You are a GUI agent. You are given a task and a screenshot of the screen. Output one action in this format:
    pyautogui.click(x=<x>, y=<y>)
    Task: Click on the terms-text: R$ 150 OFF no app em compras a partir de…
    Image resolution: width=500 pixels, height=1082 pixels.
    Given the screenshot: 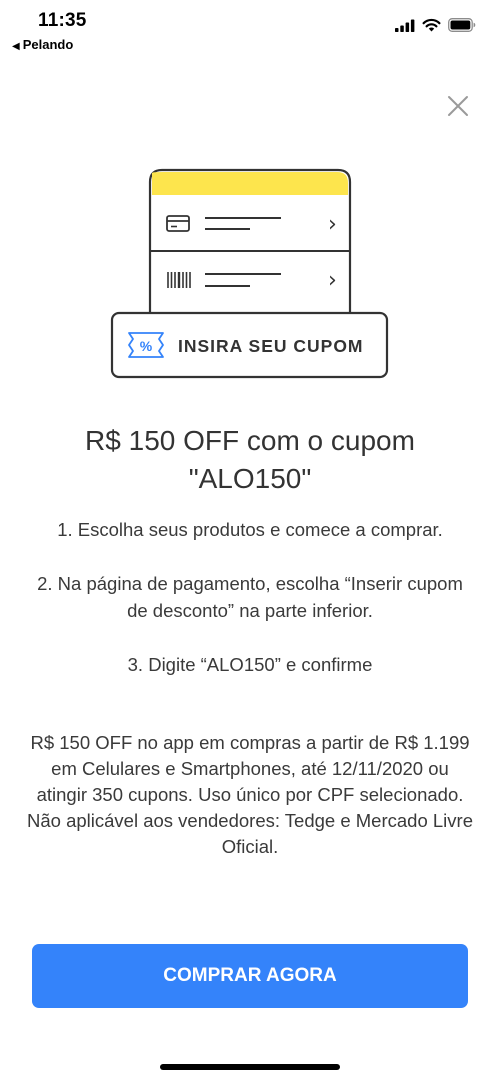 What is the action you would take?
    pyautogui.click(x=250, y=794)
    